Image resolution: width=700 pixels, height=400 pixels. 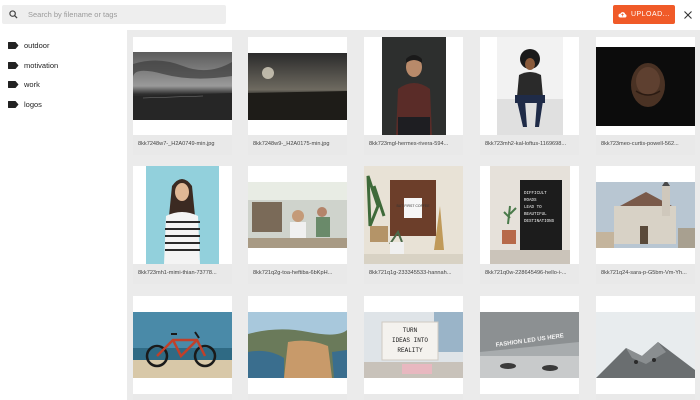 I want to click on image-filename: 8kk7248w9-_H2A0175-min.jpg, so click(x=297, y=145).